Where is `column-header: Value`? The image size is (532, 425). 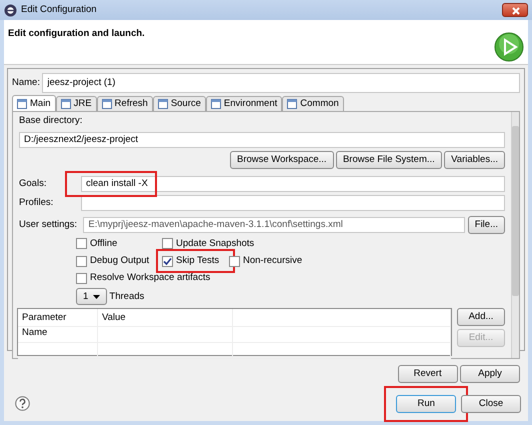 column-header: Value is located at coordinates (165, 325).